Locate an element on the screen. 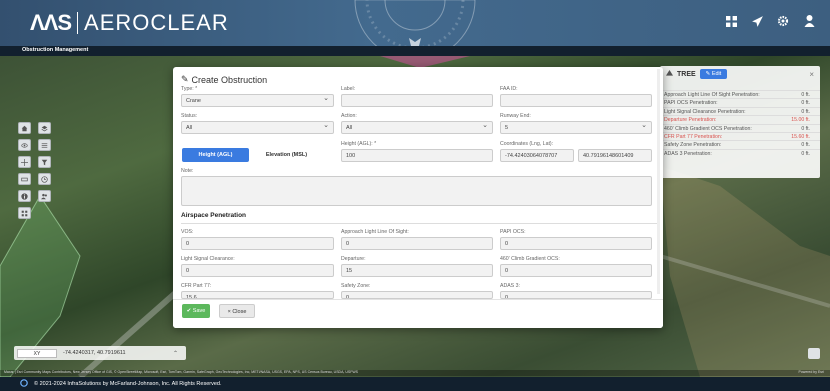  logo-mark: ΛΛS is located at coordinates (51, 22).